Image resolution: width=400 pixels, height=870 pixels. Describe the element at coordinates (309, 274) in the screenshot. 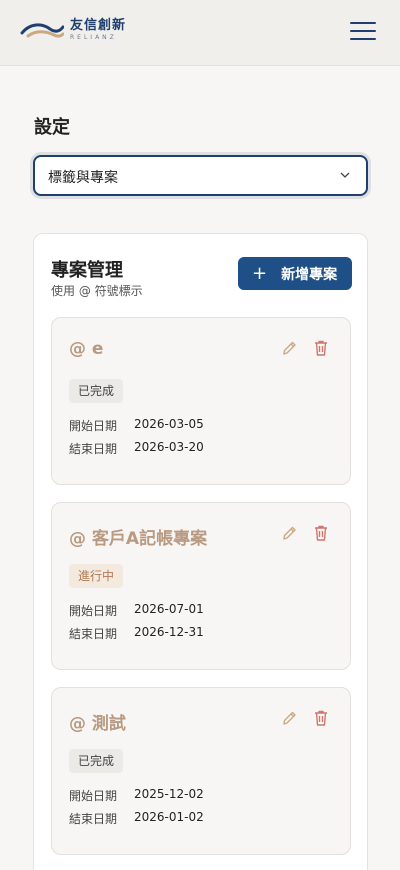

I see `add-project-label: 新增專案` at that location.